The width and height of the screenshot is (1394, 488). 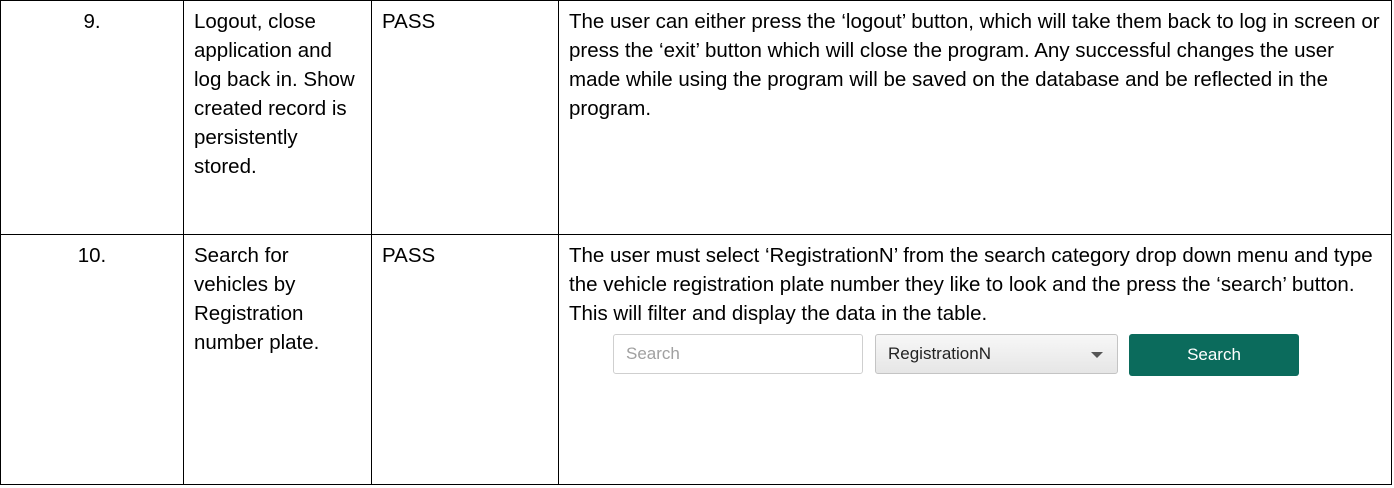 I want to click on dropdown-selected-value: RegistrationN, so click(x=939, y=353).